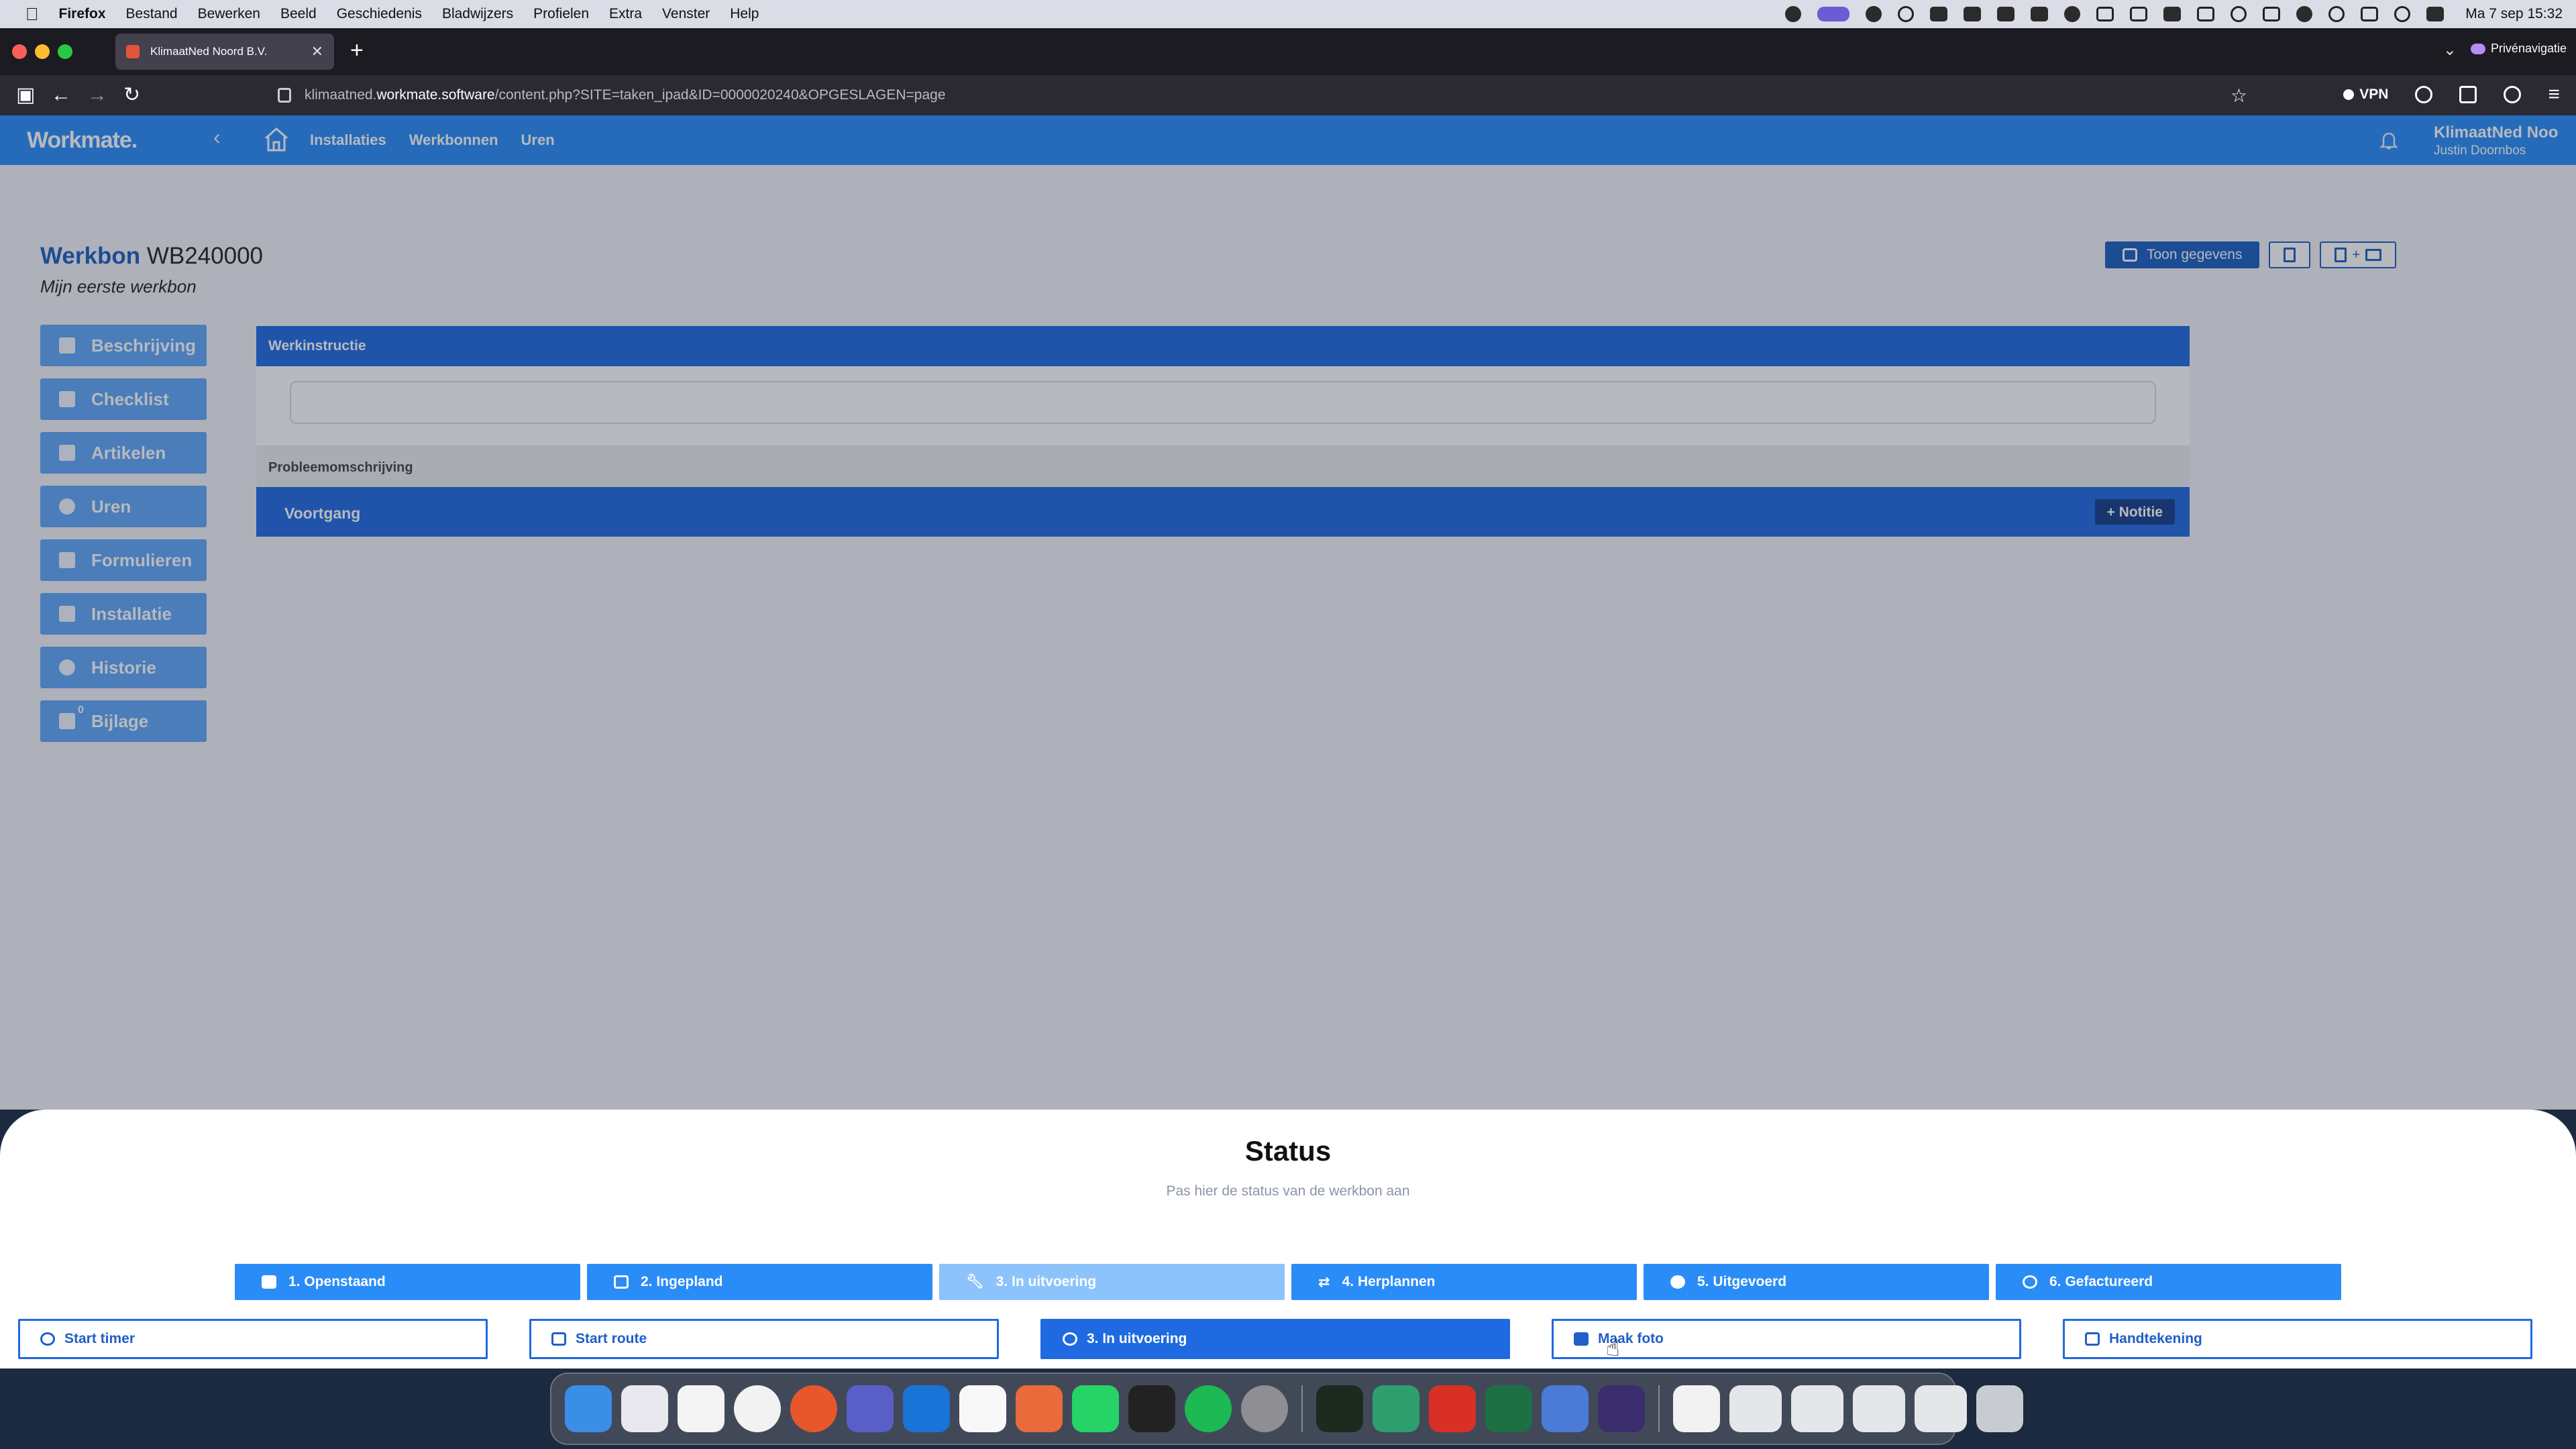 The width and height of the screenshot is (2576, 1449). Describe the element at coordinates (764, 1339) in the screenshot. I see `start-route-button: Start route` at that location.